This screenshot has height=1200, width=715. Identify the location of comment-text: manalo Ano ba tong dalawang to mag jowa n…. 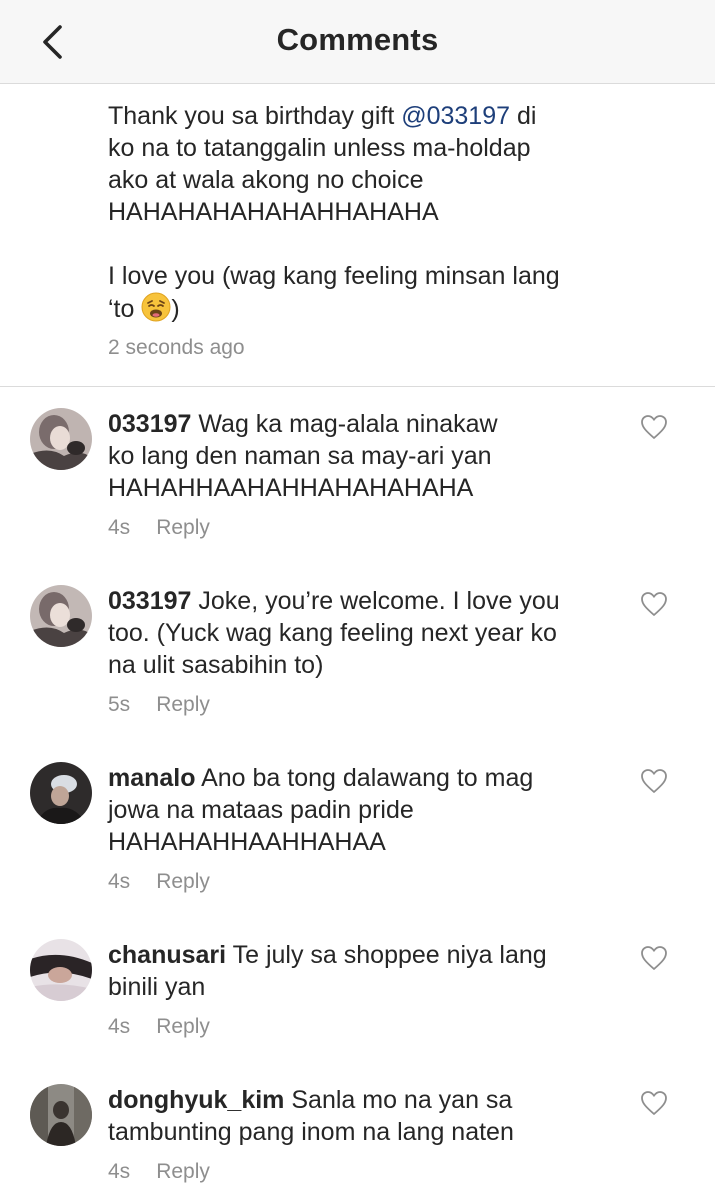
(363, 810).